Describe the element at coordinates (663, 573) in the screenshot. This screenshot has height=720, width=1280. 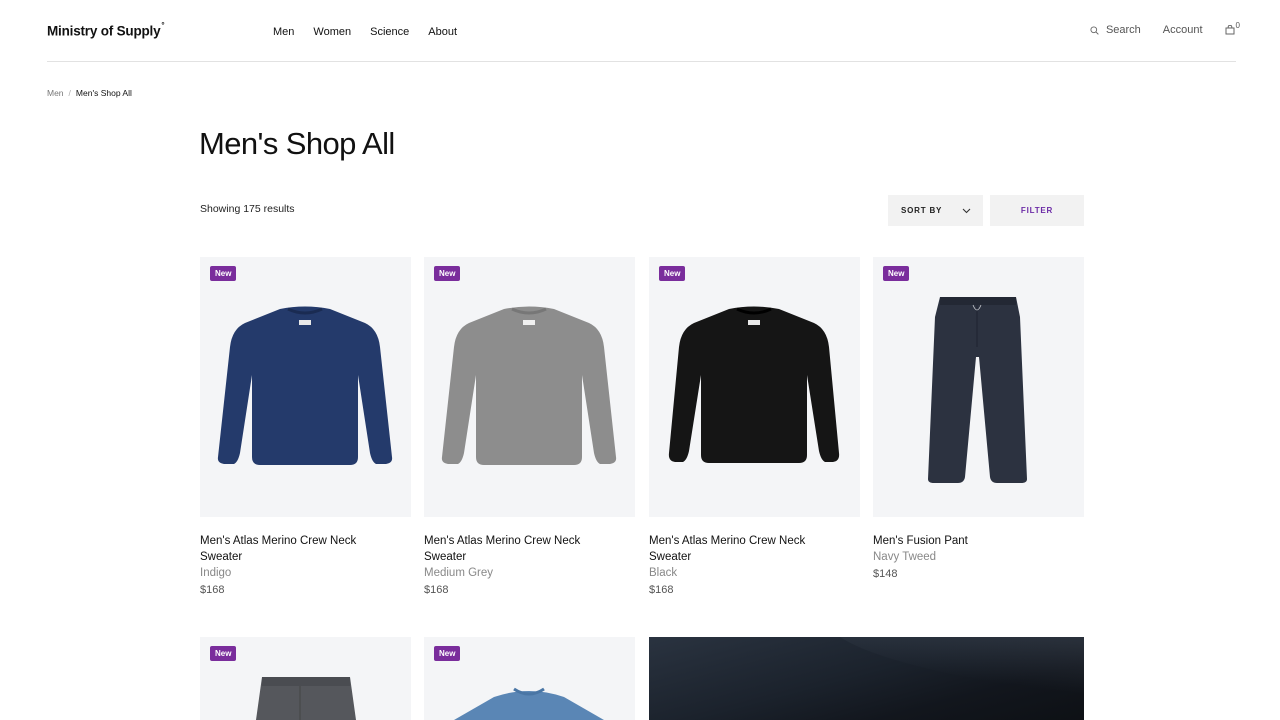
I see `product-color: Black` at that location.